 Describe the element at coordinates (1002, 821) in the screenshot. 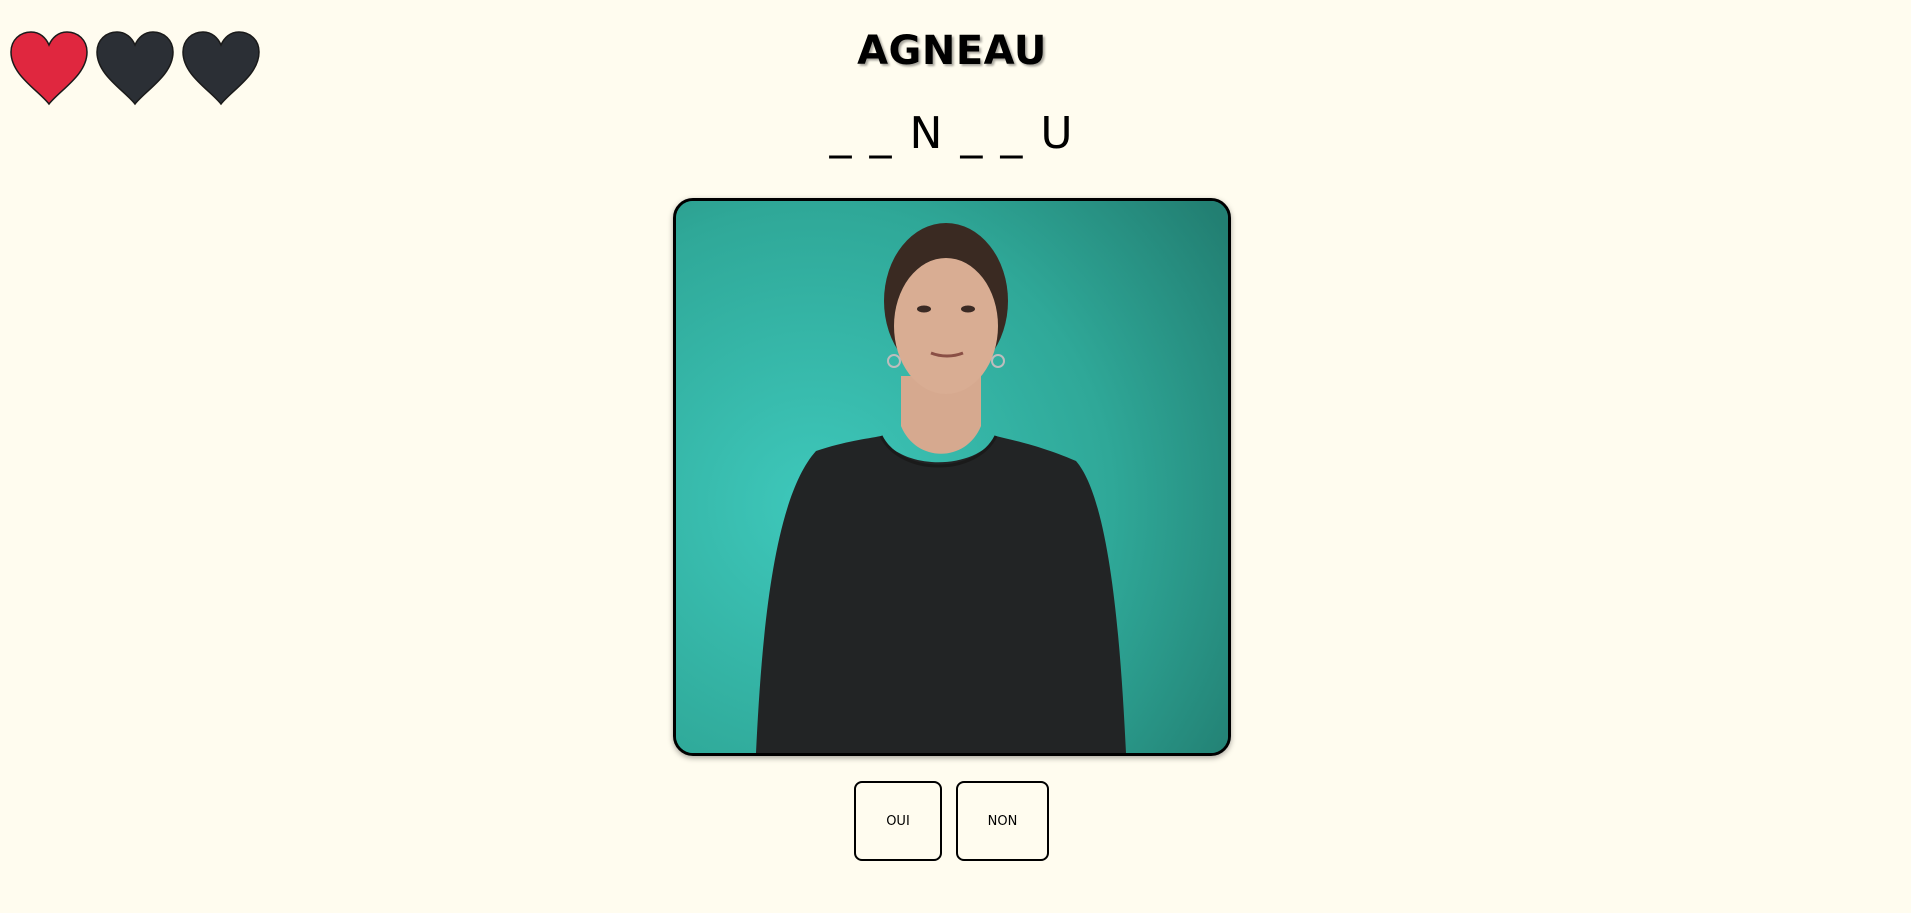

I see `non-button: NON` at that location.